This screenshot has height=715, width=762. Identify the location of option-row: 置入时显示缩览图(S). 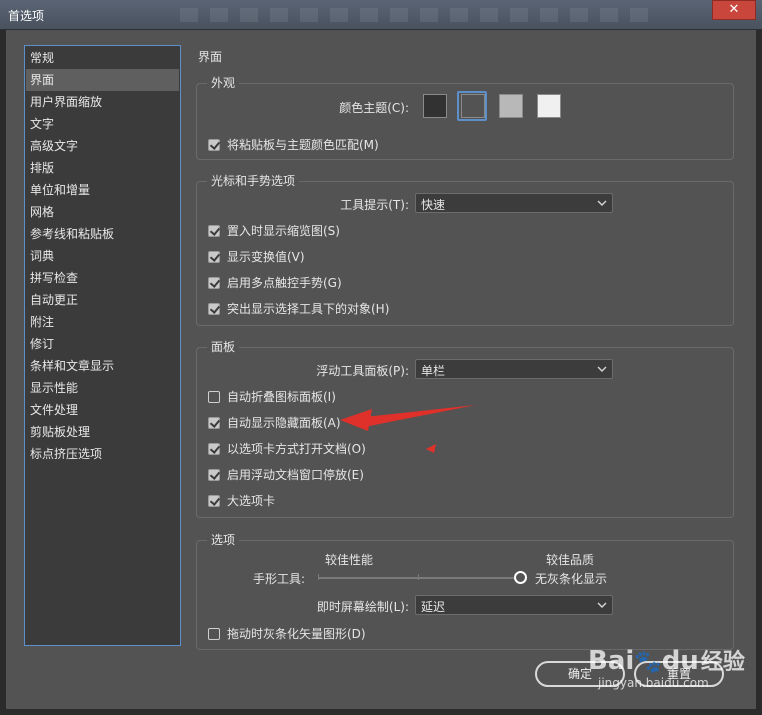
(274, 230).